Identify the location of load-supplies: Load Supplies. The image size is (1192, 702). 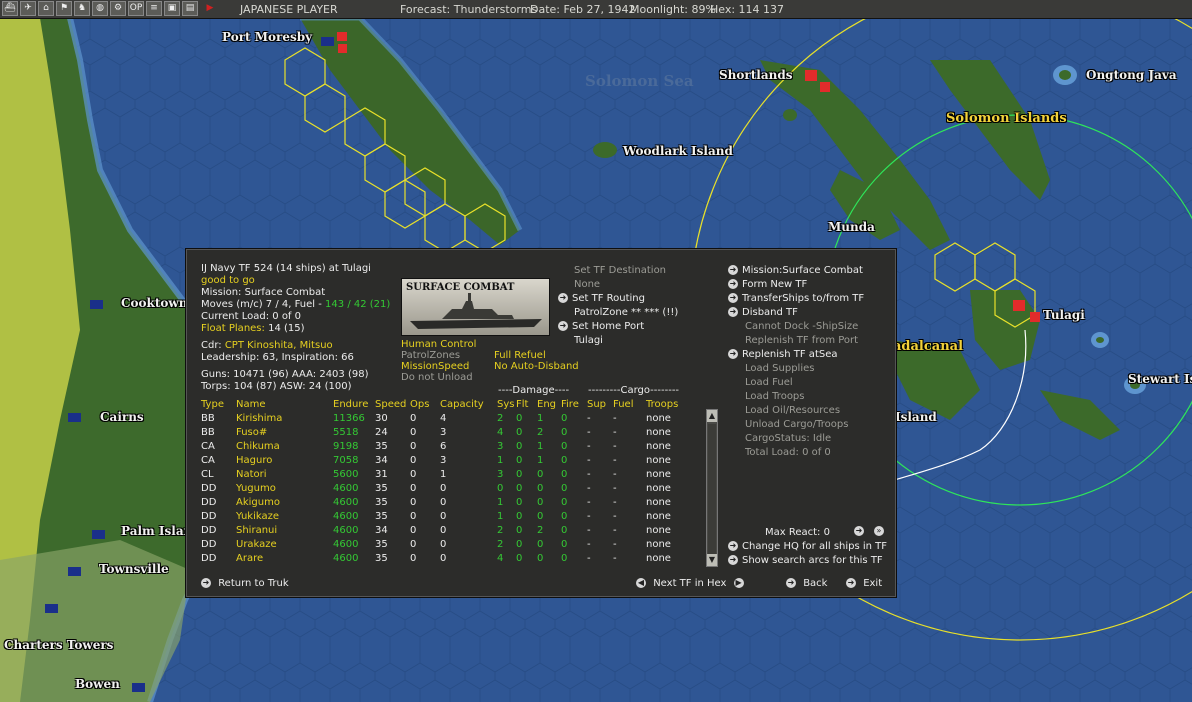
(779, 369).